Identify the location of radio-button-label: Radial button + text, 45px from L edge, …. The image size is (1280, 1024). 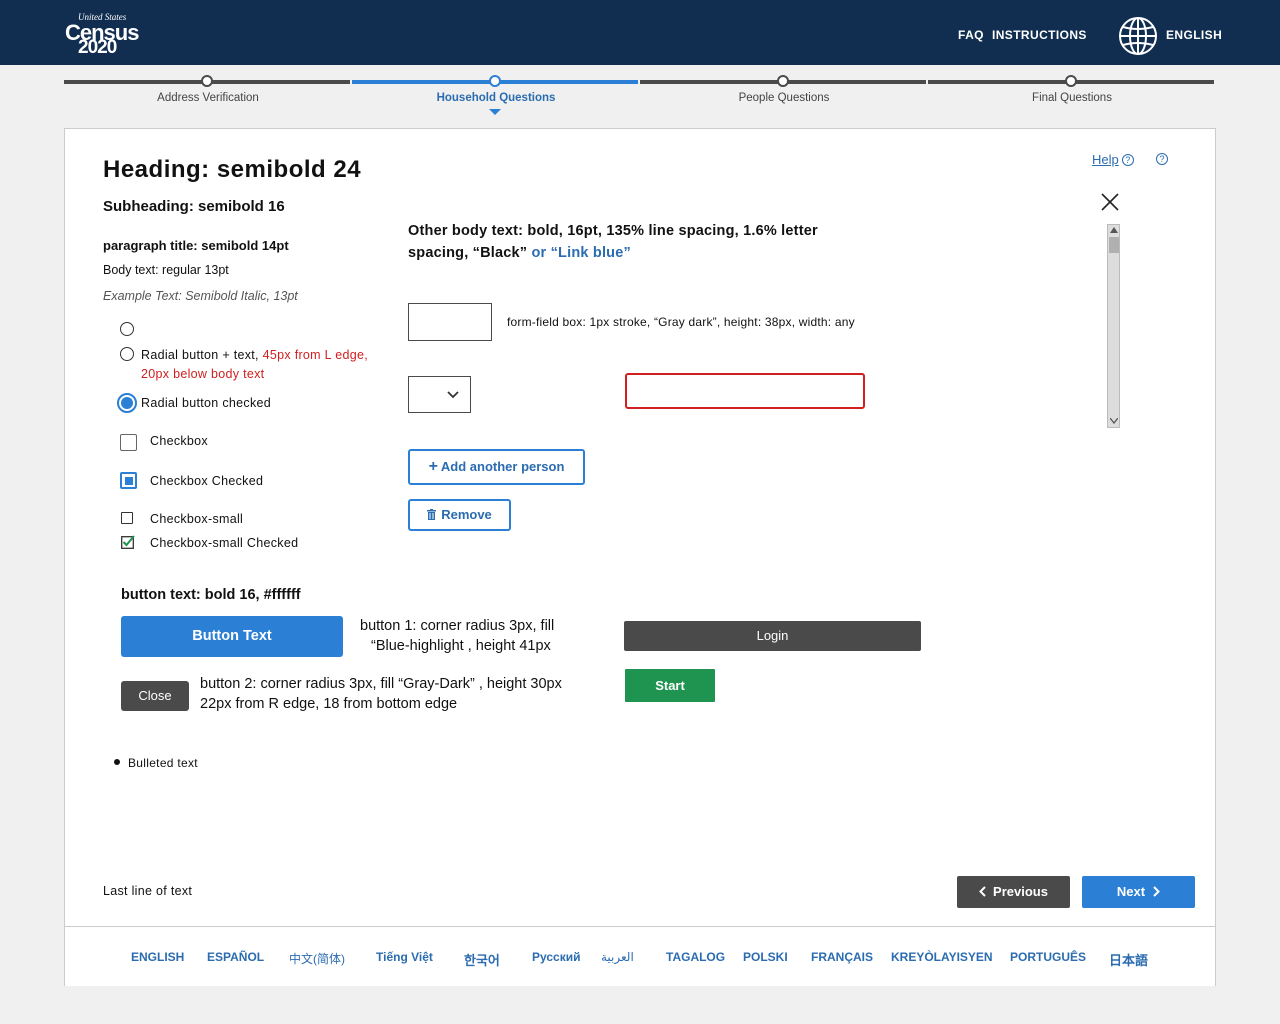
(266, 365).